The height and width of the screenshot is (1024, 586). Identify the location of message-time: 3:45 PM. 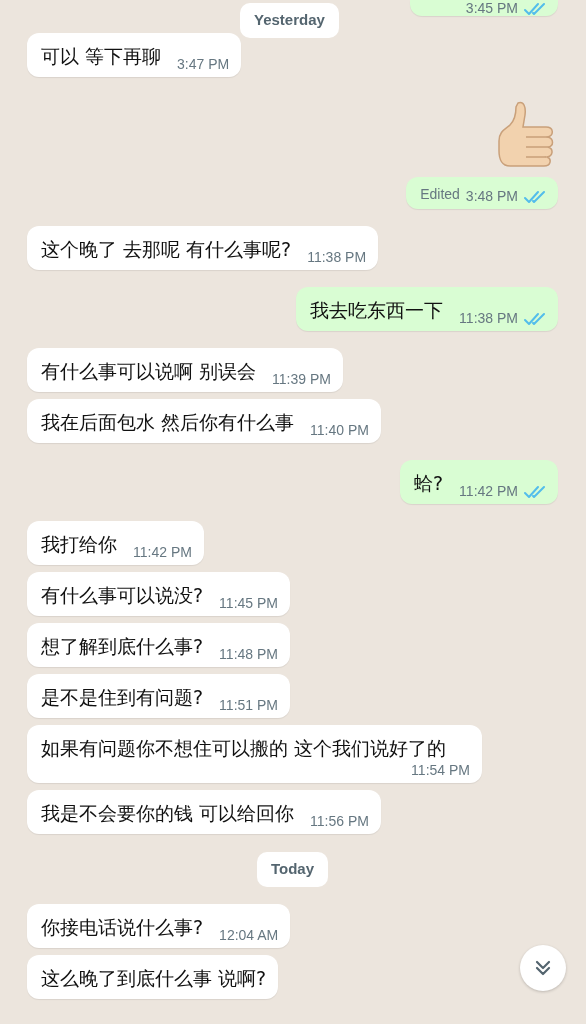
(491, 8).